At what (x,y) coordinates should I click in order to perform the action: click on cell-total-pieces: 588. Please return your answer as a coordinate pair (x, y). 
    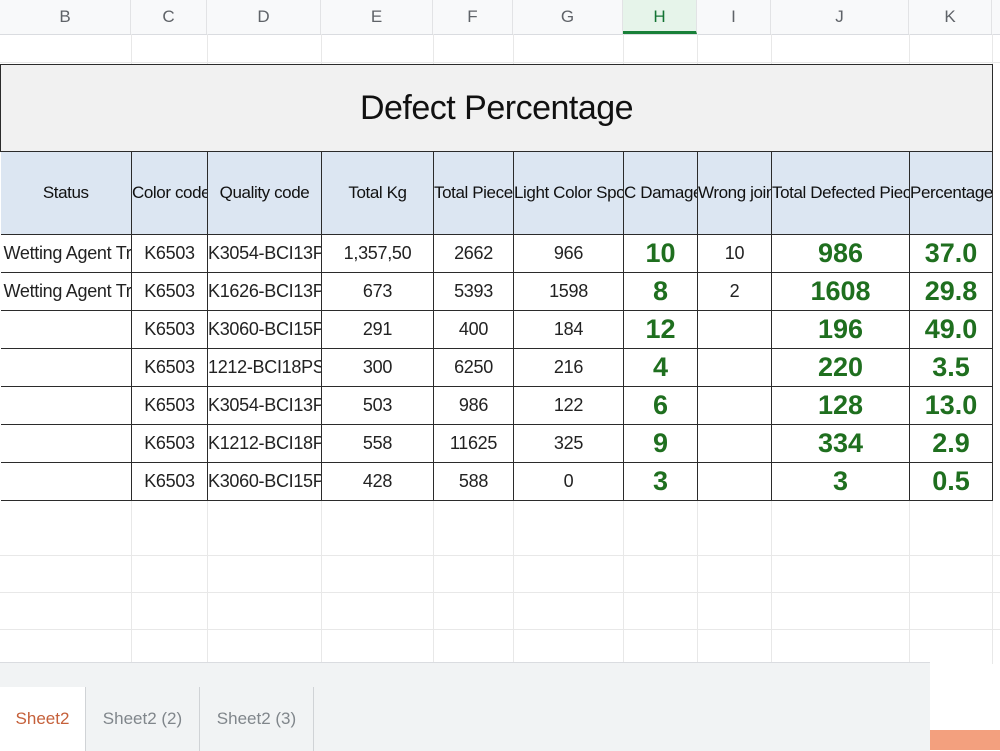
    Looking at the image, I should click on (473, 481).